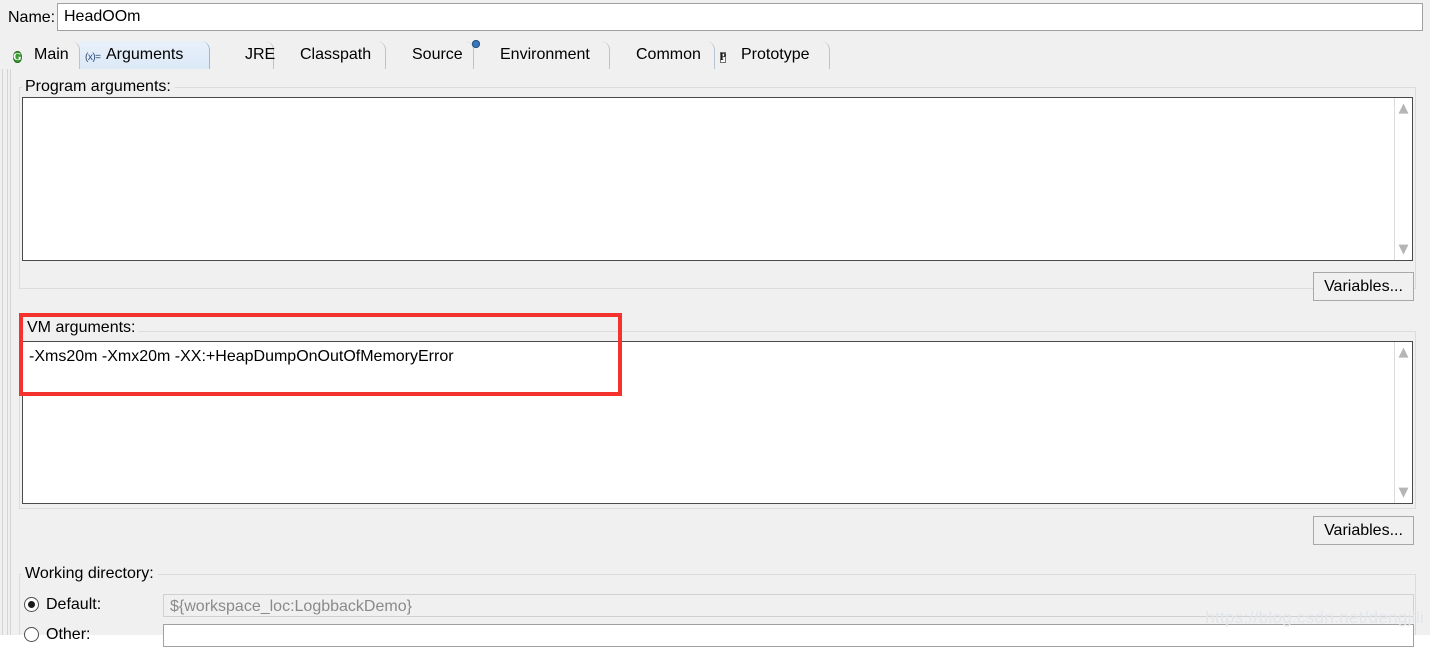  I want to click on tab-source: Source, so click(430, 55).